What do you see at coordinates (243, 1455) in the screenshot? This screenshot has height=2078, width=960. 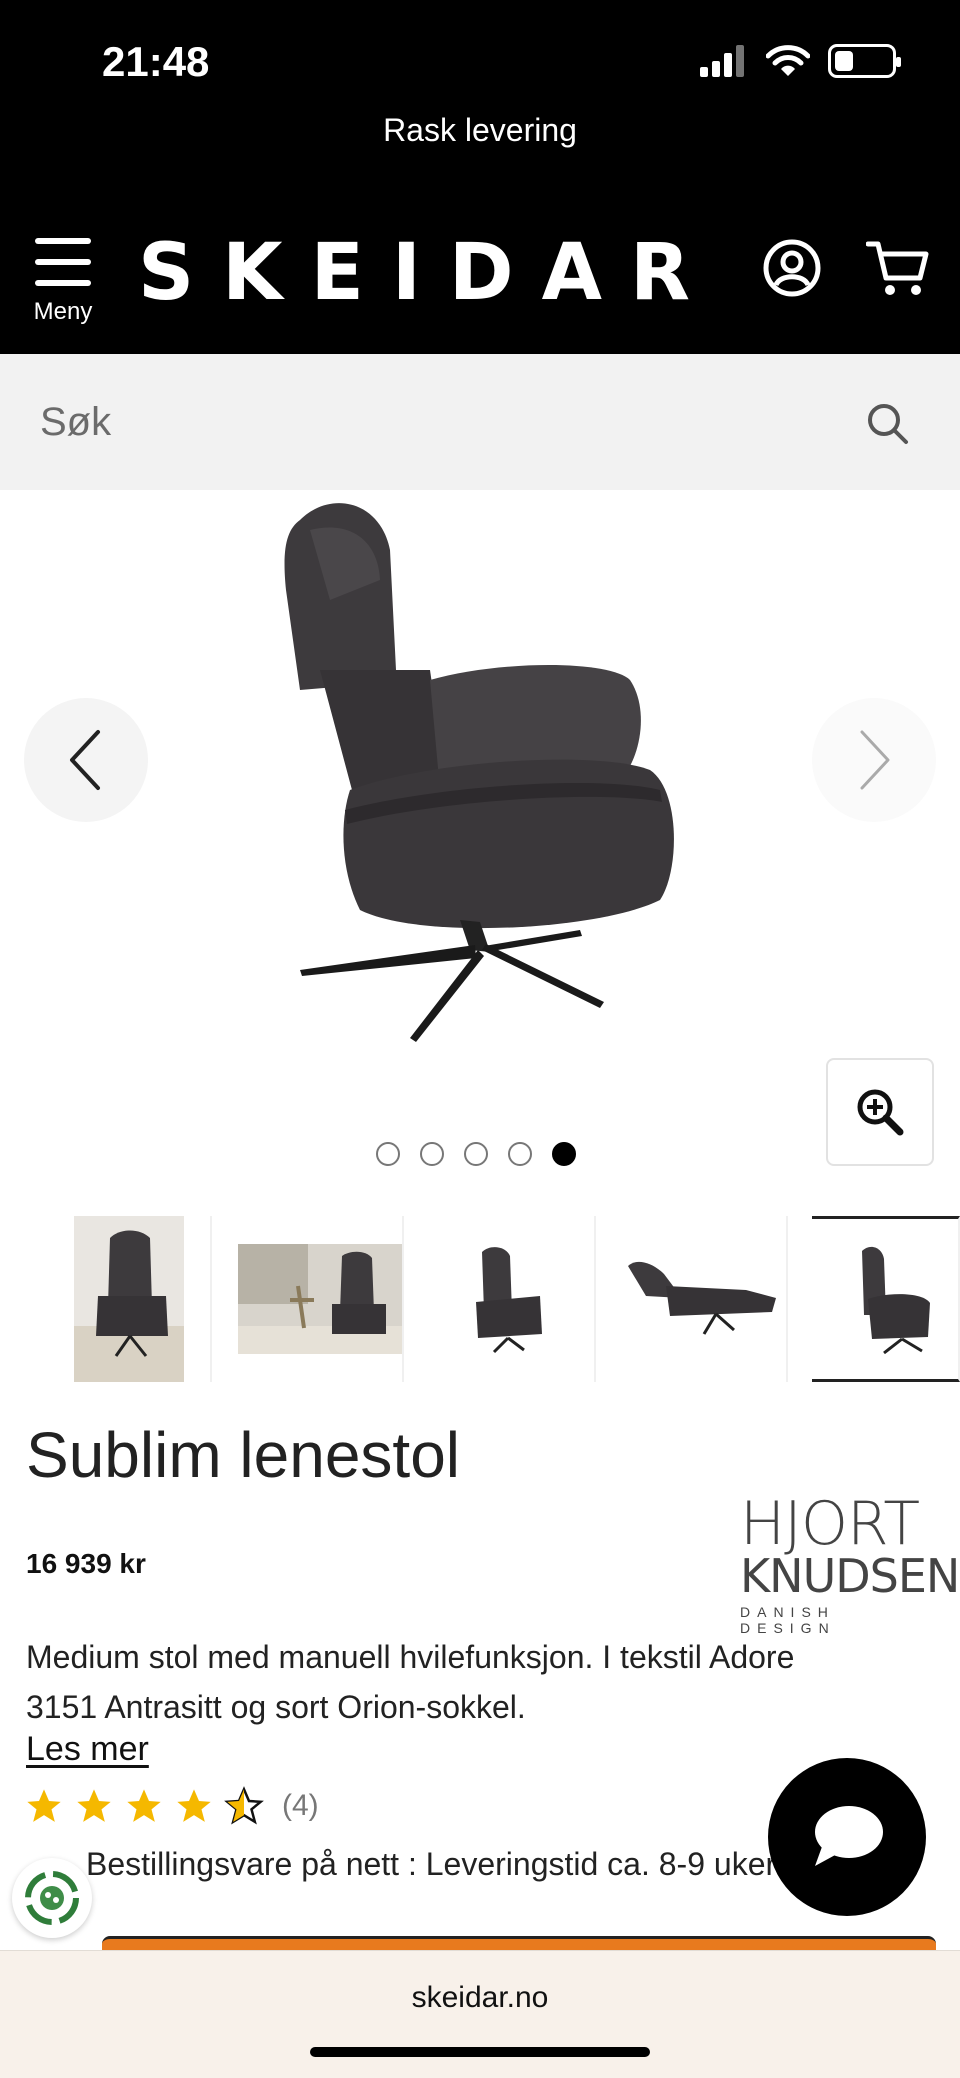 I see `product-title: Sublim lenestol` at bounding box center [243, 1455].